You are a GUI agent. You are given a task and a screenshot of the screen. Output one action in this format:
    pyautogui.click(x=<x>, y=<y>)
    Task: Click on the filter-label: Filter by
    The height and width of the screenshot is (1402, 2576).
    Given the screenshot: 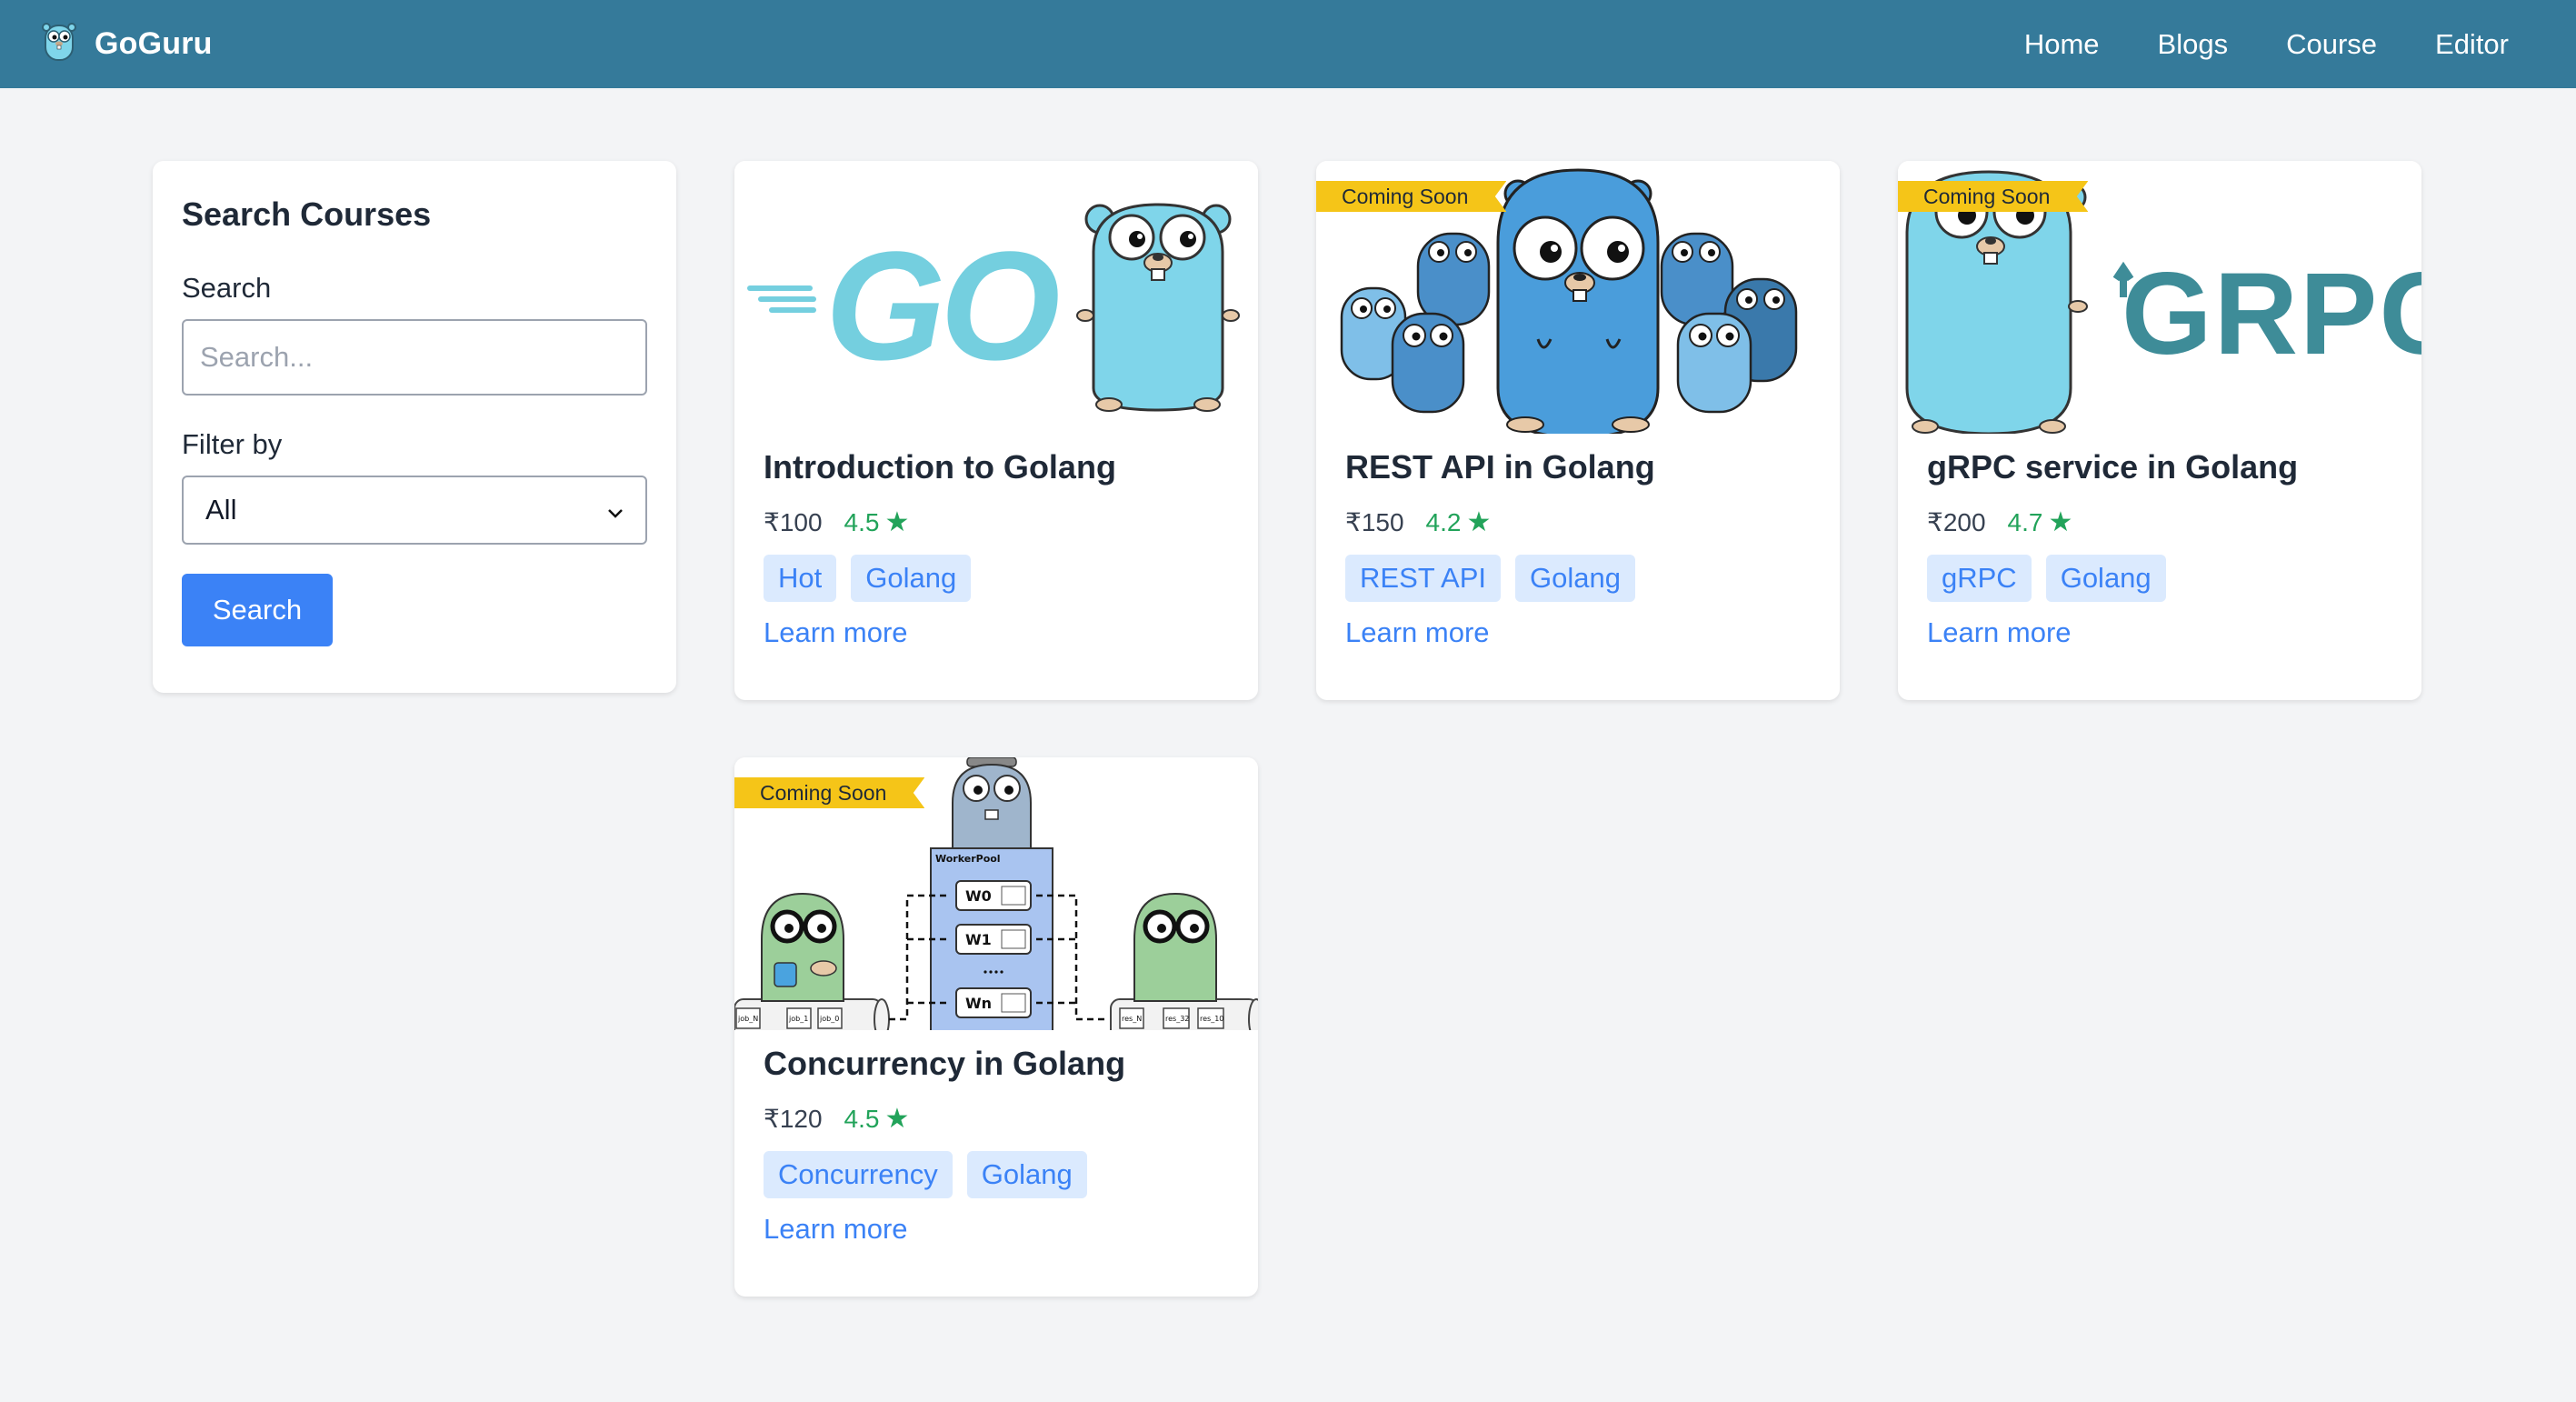 What is the action you would take?
    pyautogui.click(x=232, y=444)
    